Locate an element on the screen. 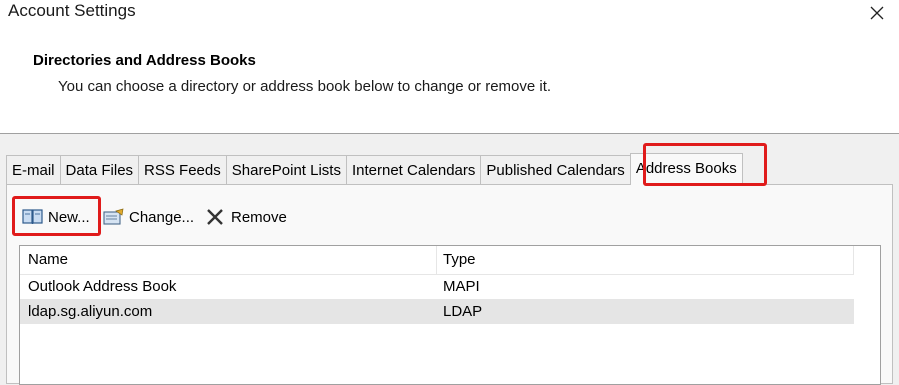 The width and height of the screenshot is (899, 385). remove-icon is located at coordinates (216, 217).